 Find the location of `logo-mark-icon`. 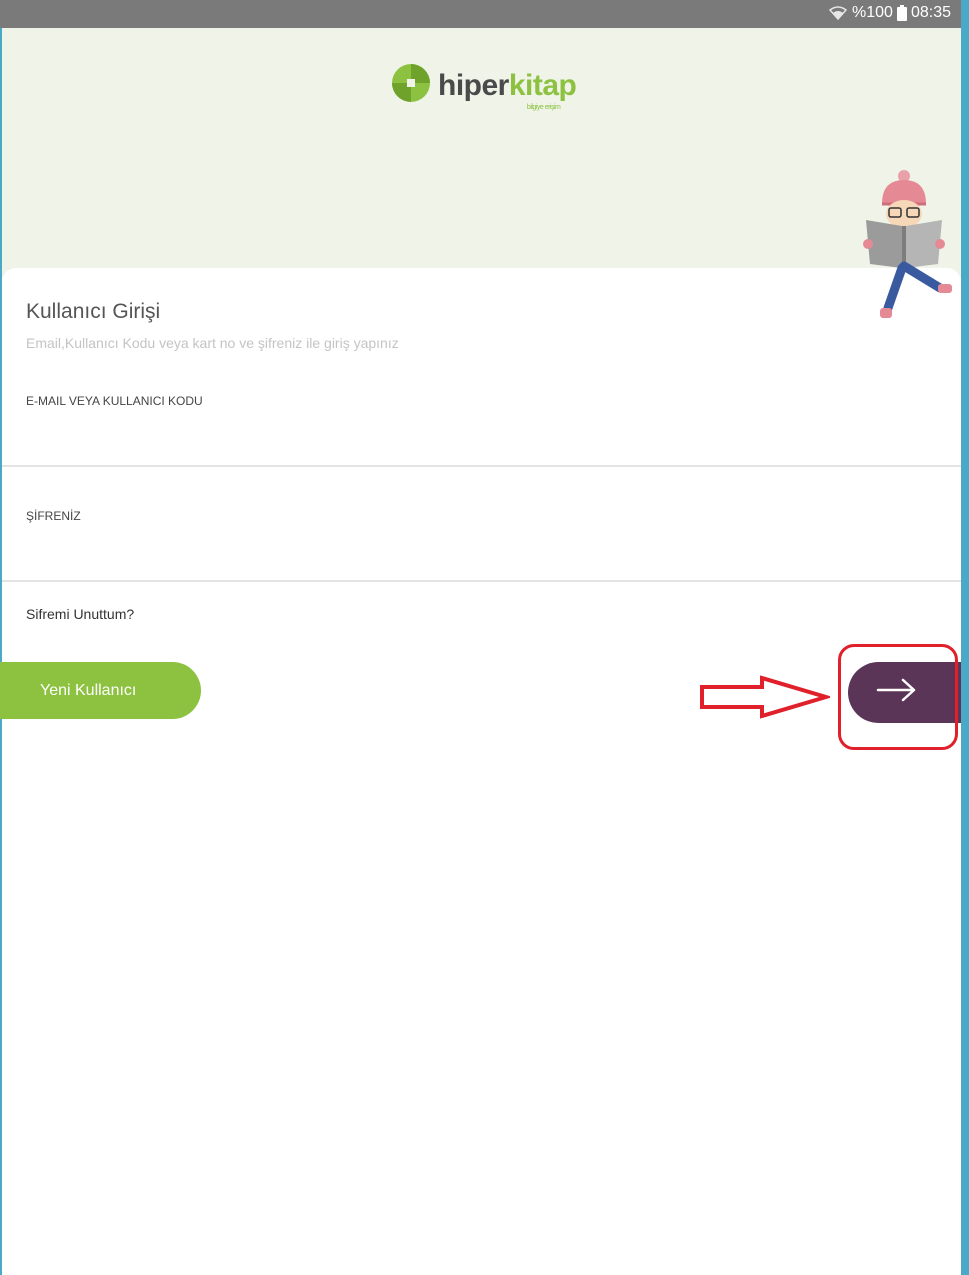

logo-mark-icon is located at coordinates (411, 85).